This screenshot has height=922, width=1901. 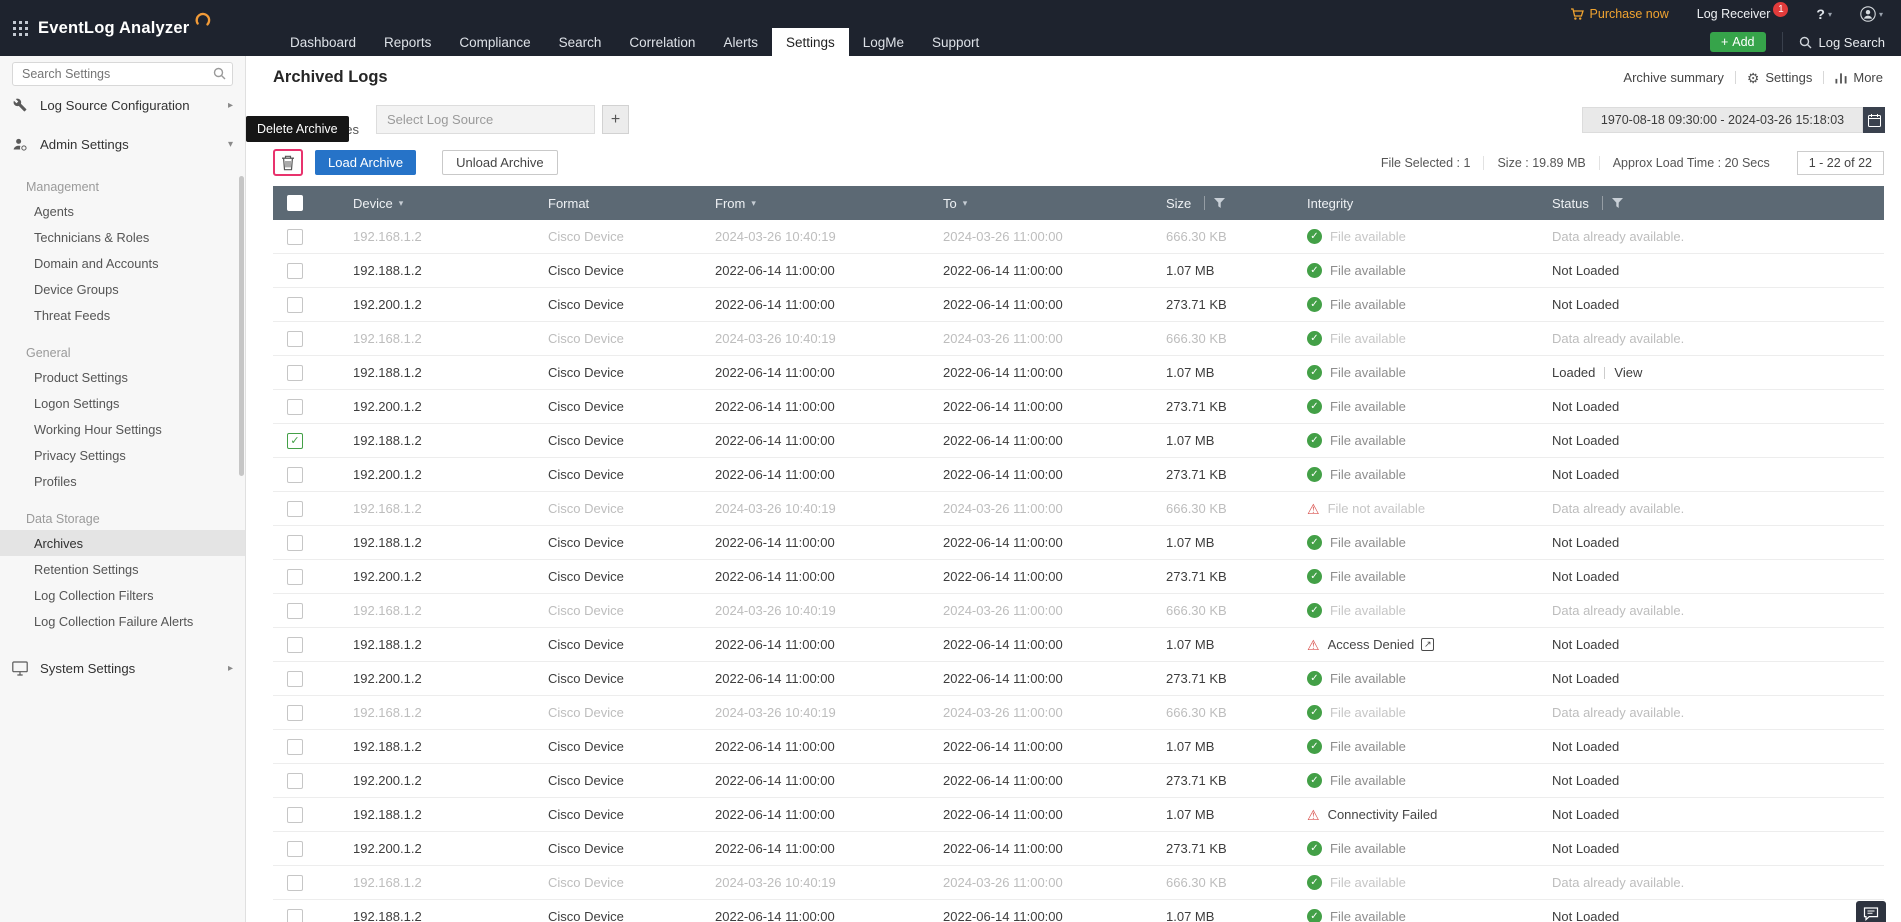 What do you see at coordinates (1412, 203) in the screenshot?
I see `column-header-integrity: Integrity` at bounding box center [1412, 203].